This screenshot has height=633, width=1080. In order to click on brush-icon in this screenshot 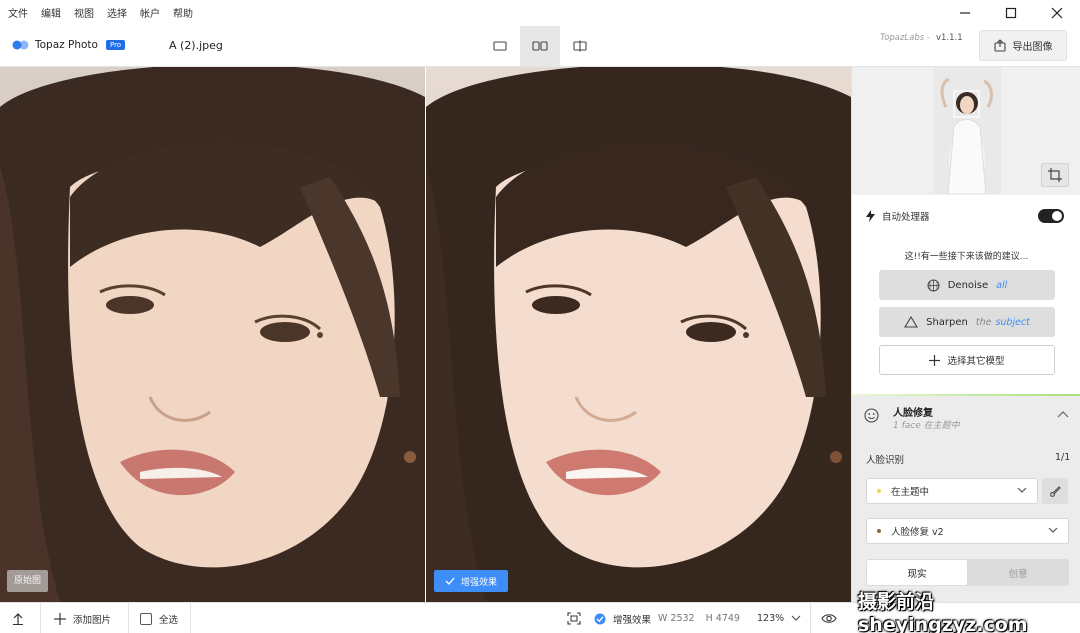, I will do `click(1055, 491)`.